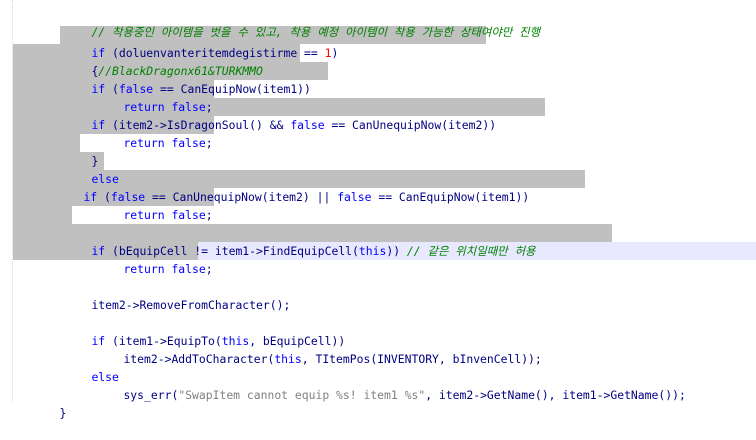 Image resolution: width=756 pixels, height=440 pixels. I want to click on brace-token: }, so click(63, 413).